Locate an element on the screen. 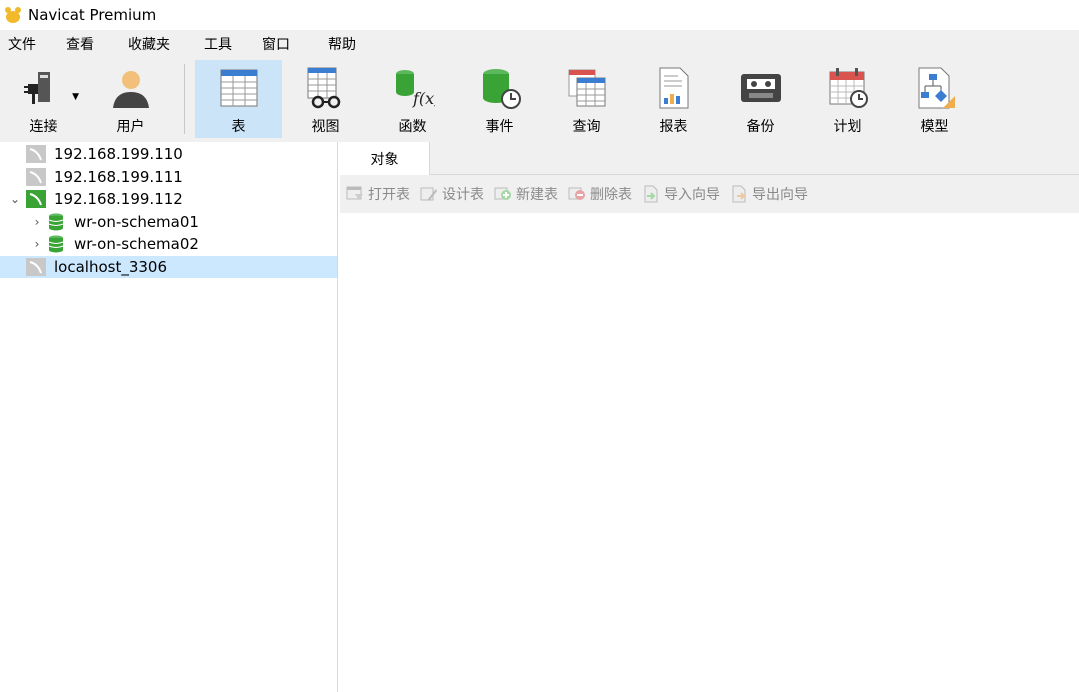 The height and width of the screenshot is (692, 1079). menu-bar: 文件 查看 收藏夹 工具 窗口 帮助 is located at coordinates (539, 45).